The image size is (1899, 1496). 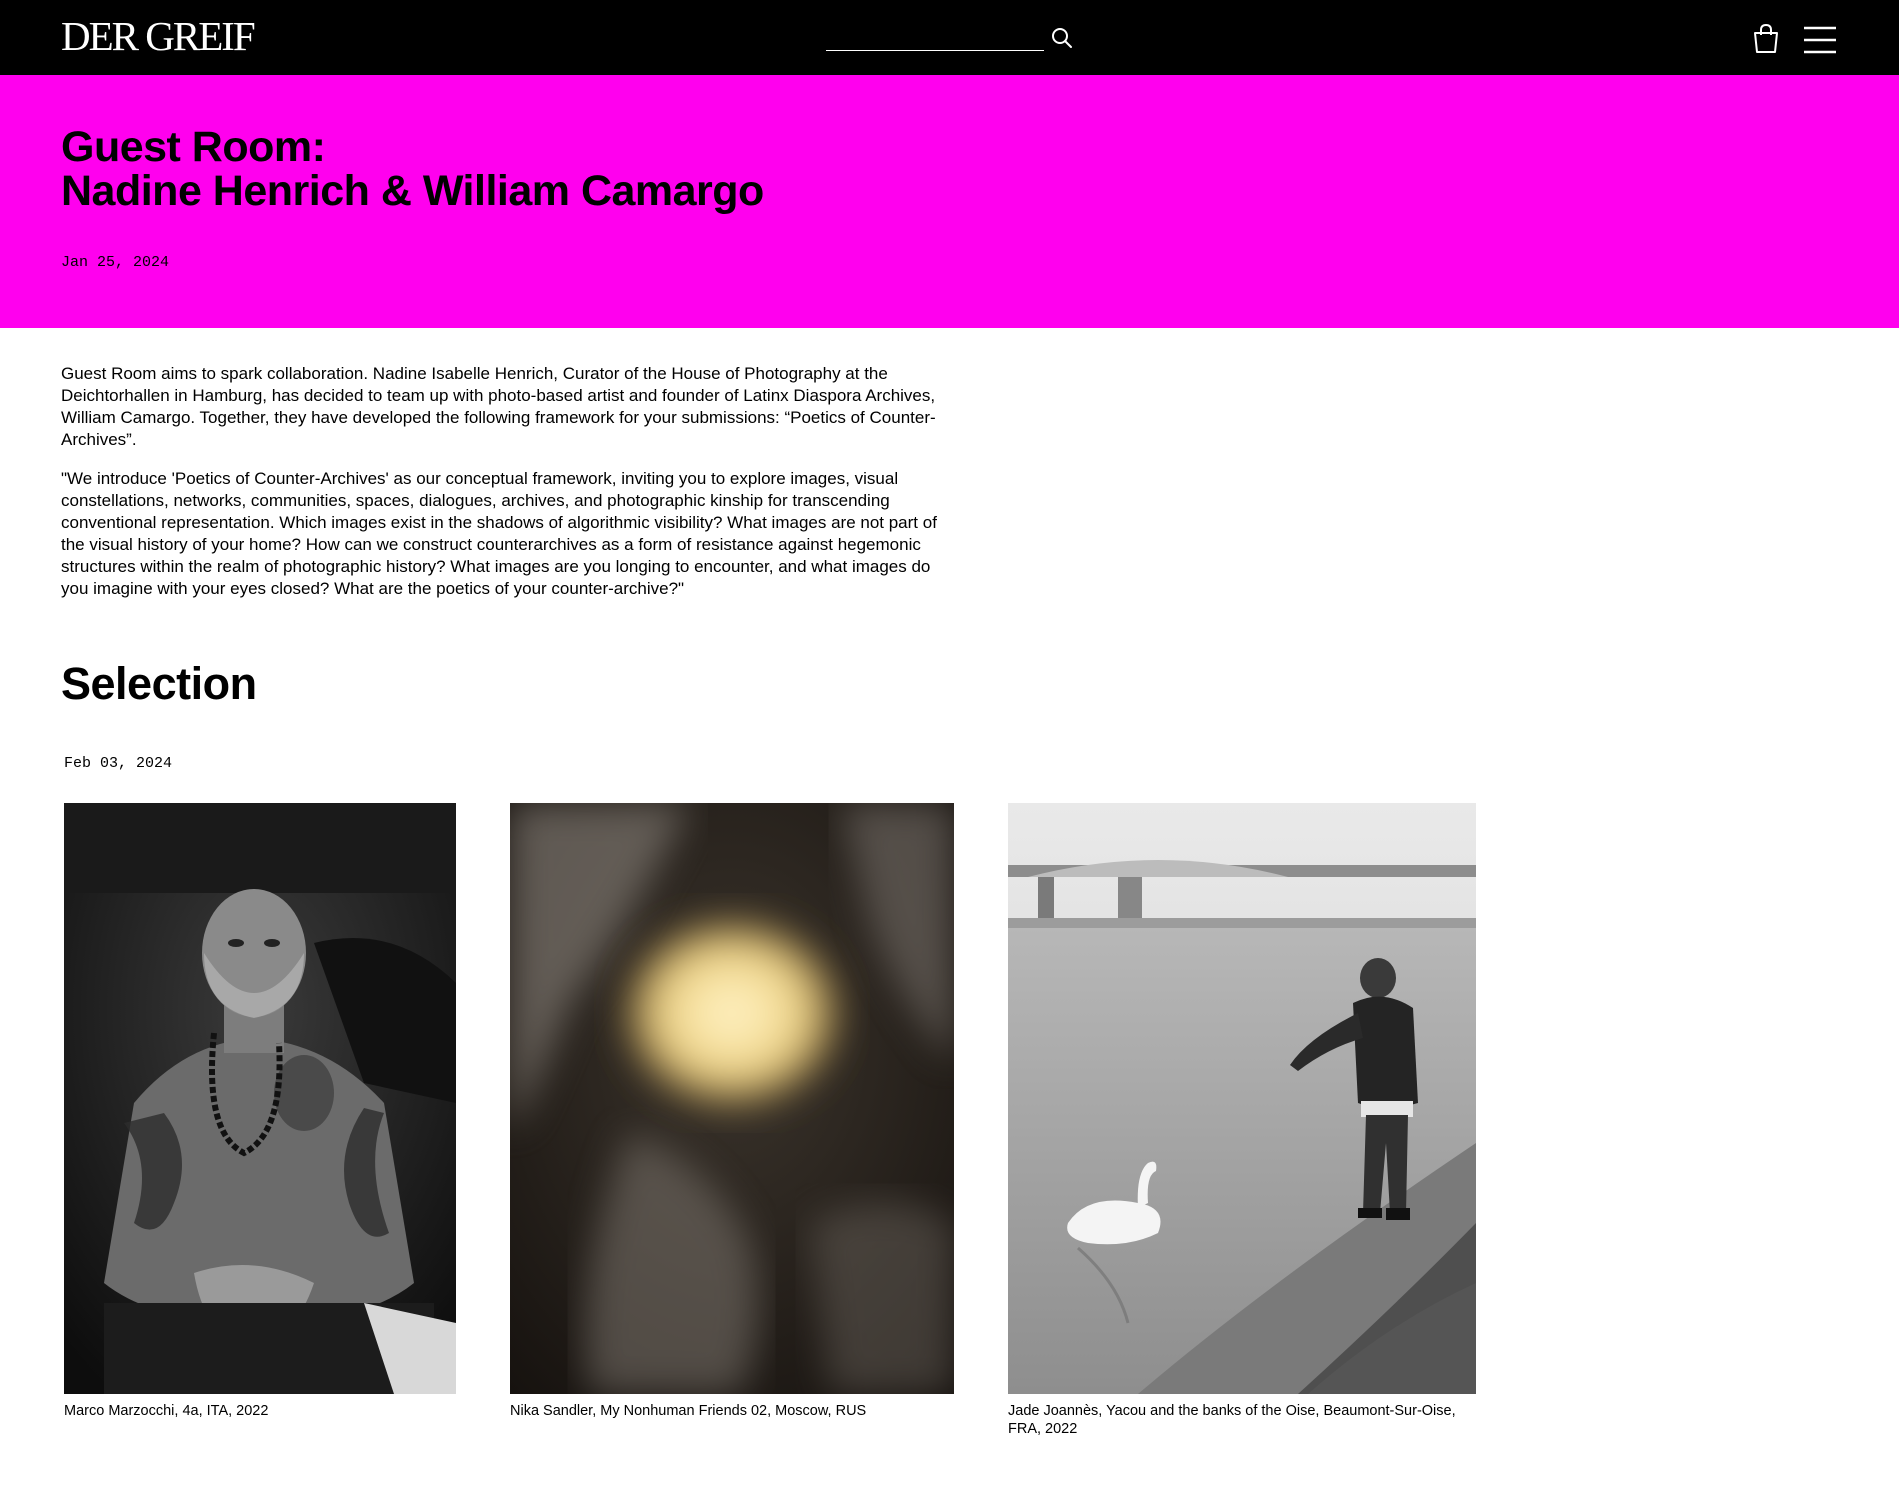 I want to click on photo-man-with-swan-image, so click(x=1242, y=1098).